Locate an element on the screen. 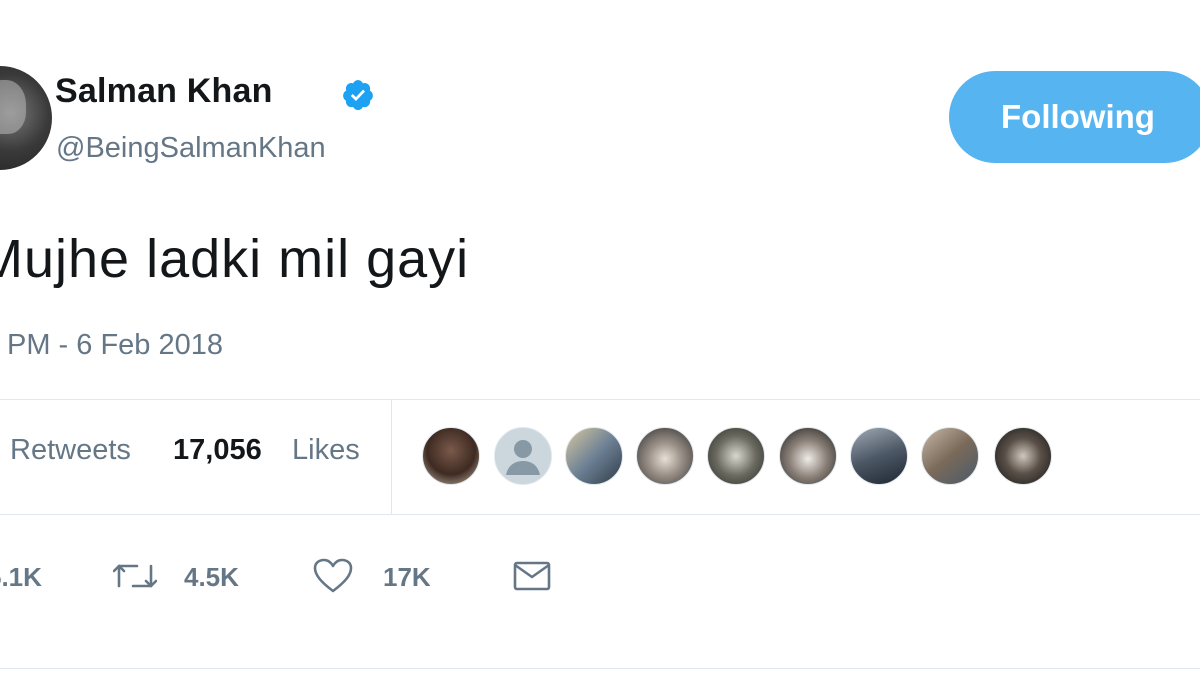 This screenshot has width=1200, height=675. author-avatar is located at coordinates (26, 118).